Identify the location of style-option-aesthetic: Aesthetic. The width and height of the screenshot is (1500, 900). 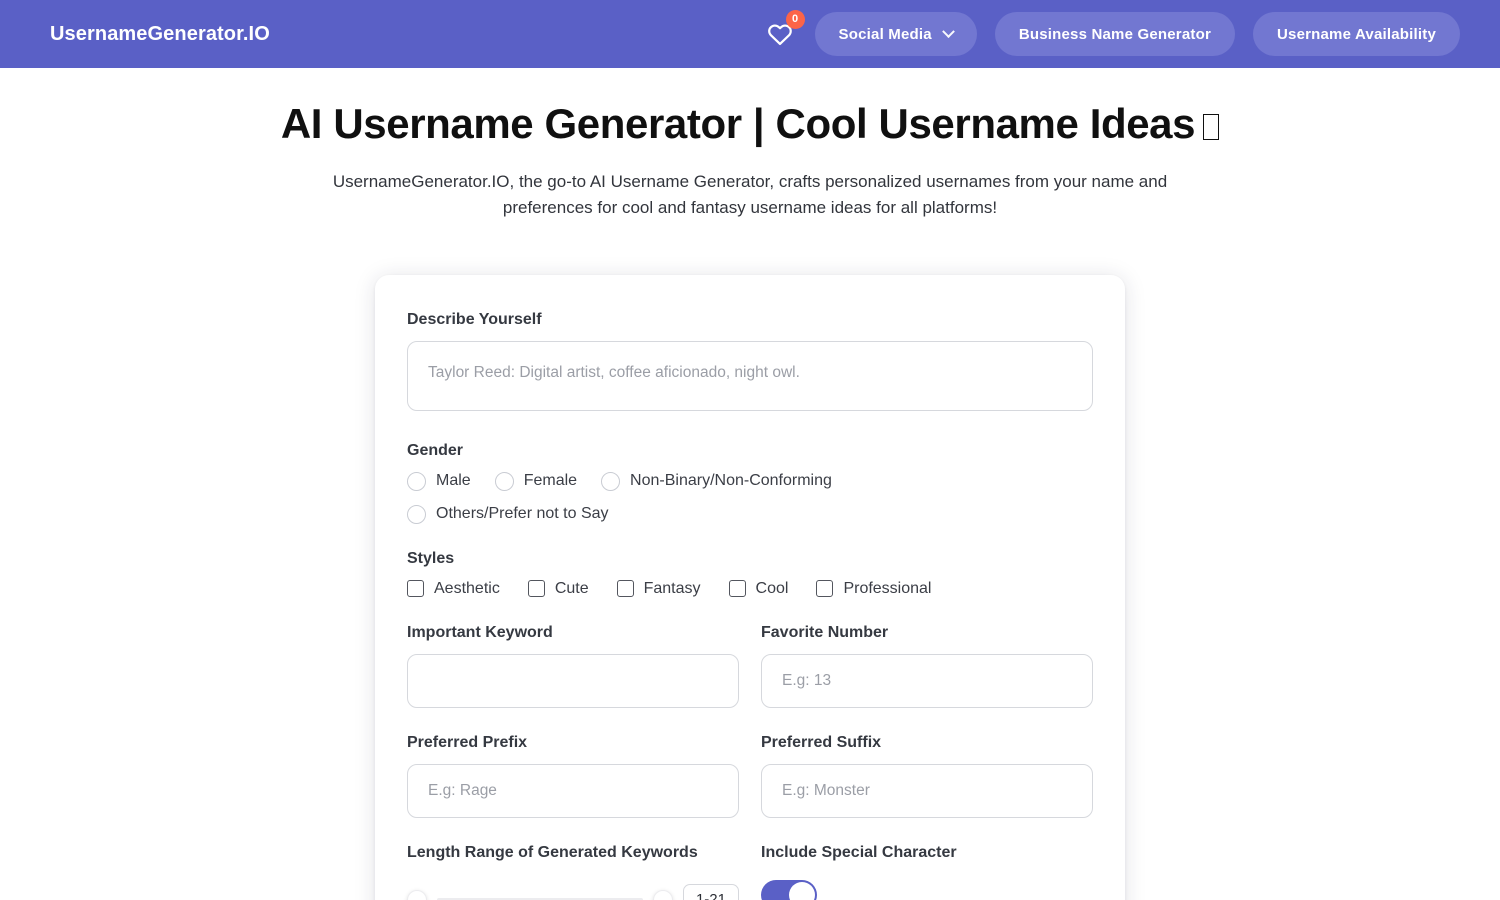
(453, 589).